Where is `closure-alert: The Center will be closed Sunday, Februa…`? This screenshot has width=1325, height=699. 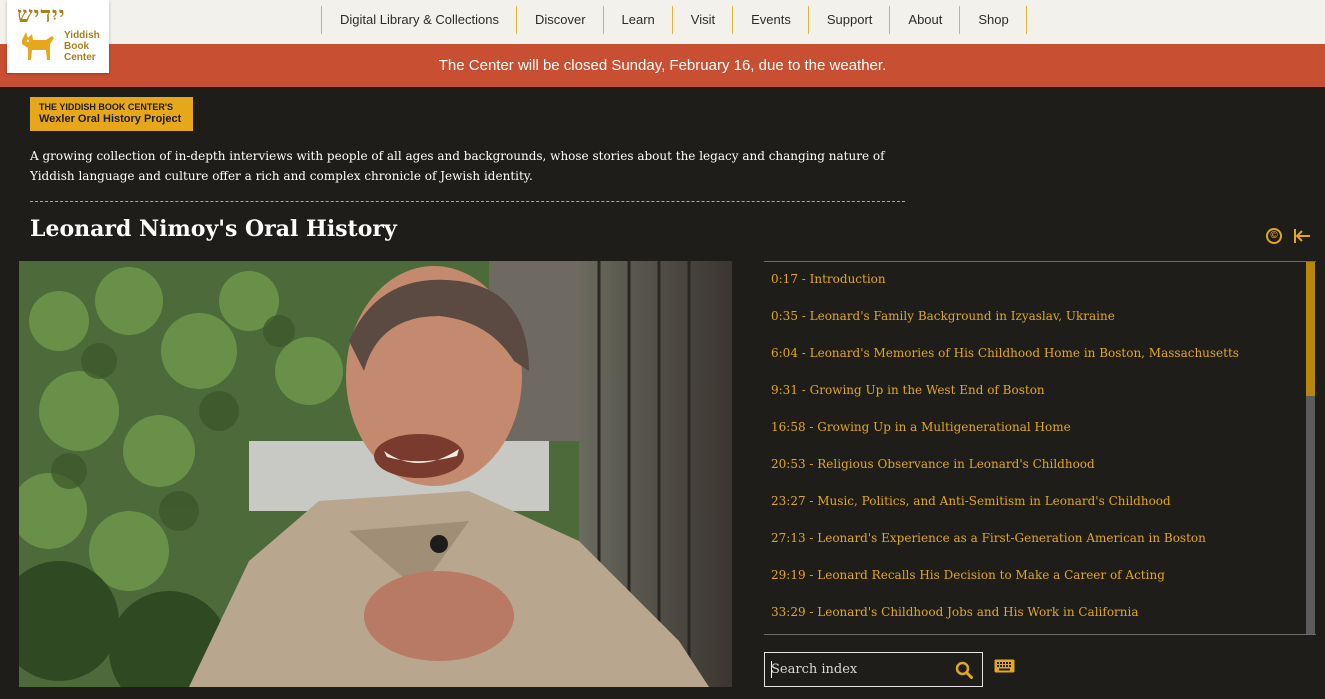
closure-alert: The Center will be closed Sunday, Februa… is located at coordinates (662, 65).